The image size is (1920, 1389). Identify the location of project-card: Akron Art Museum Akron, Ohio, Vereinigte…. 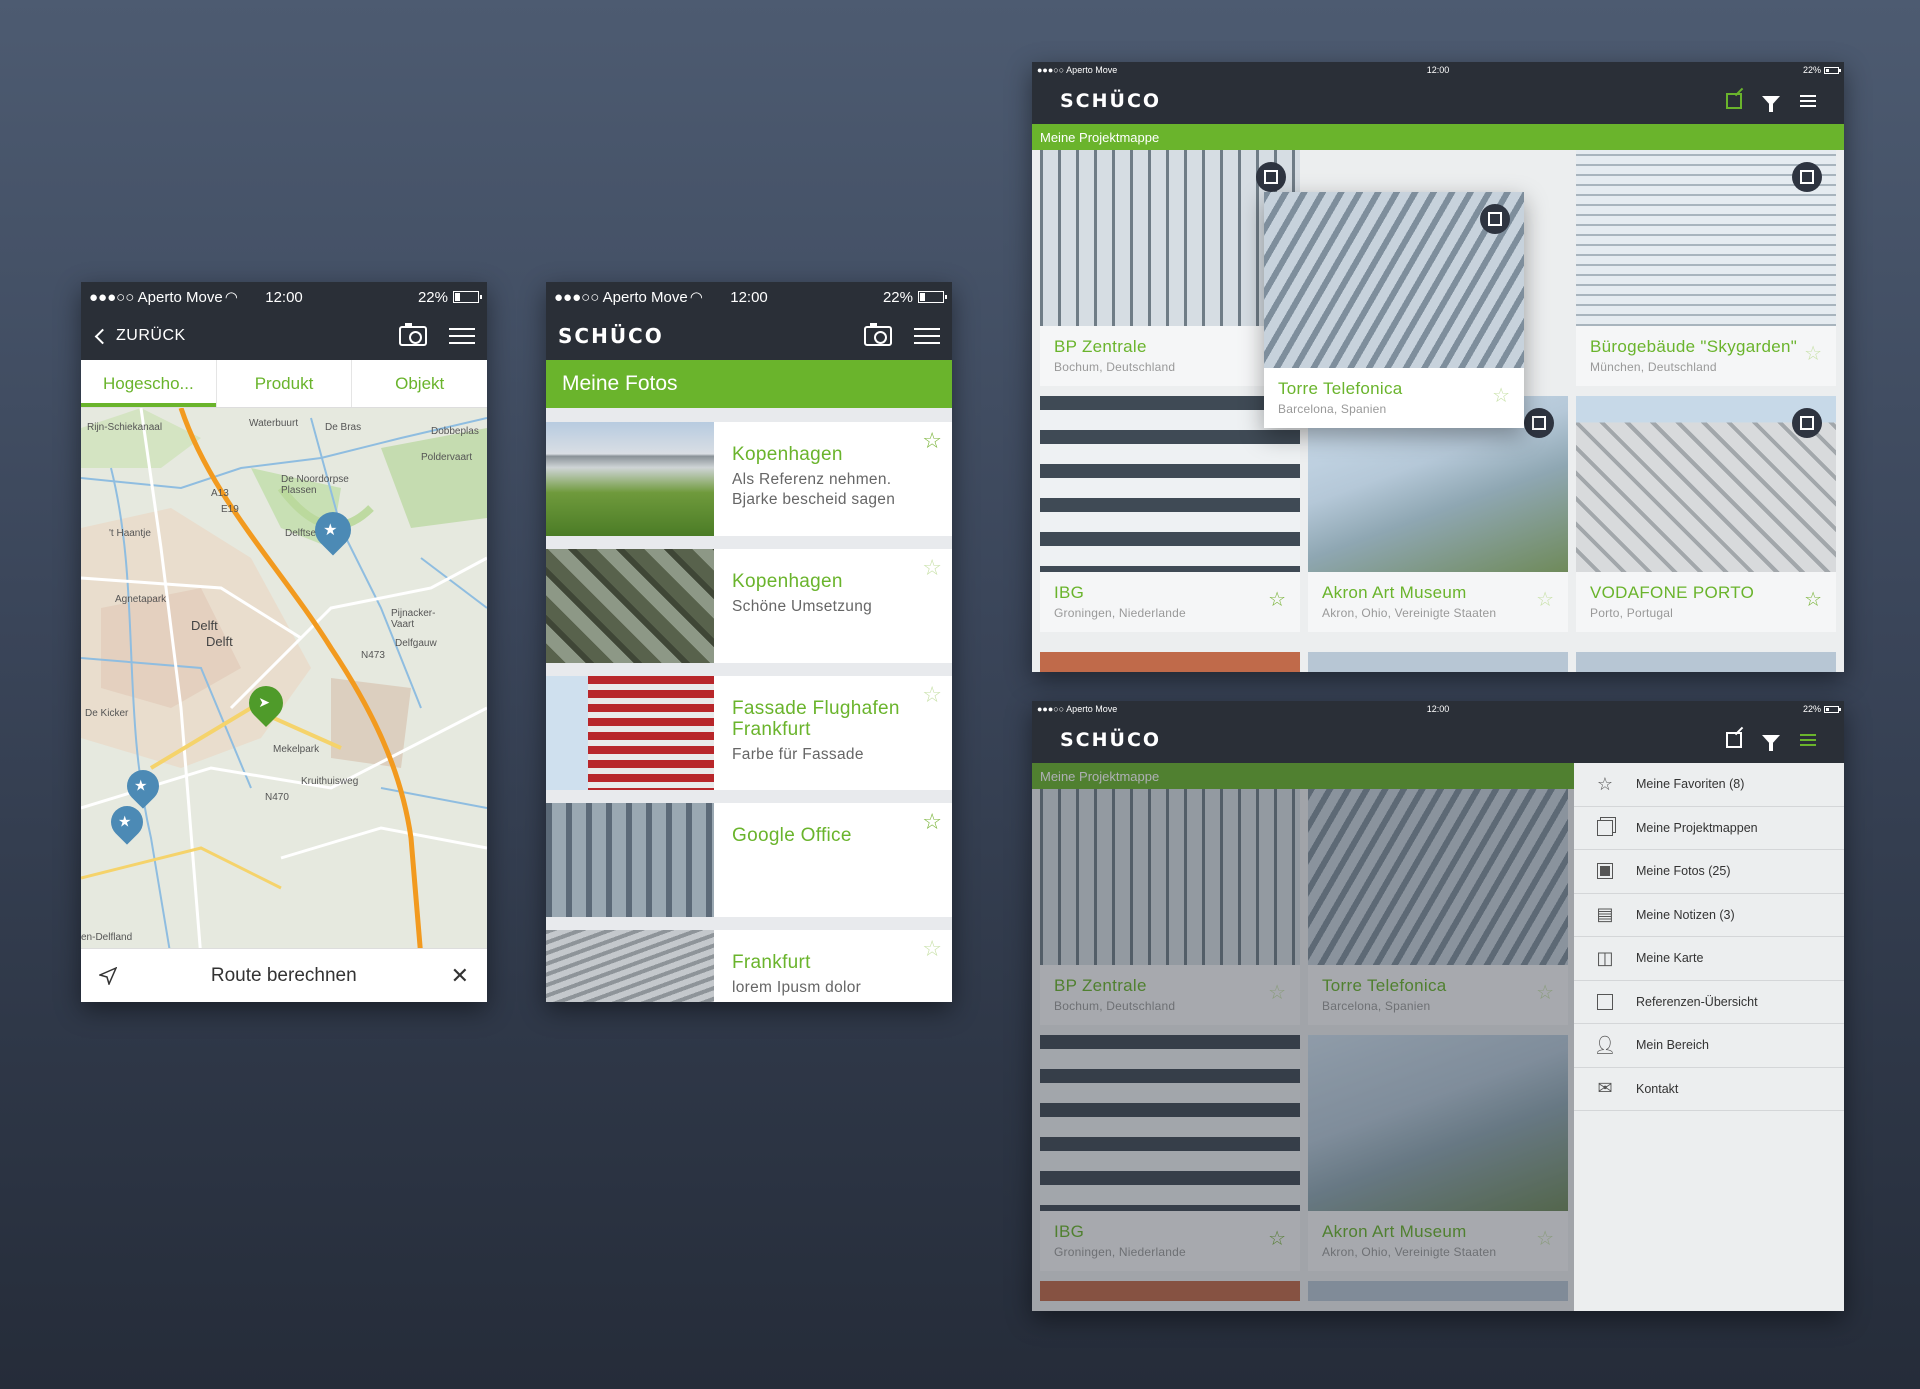
(1438, 514).